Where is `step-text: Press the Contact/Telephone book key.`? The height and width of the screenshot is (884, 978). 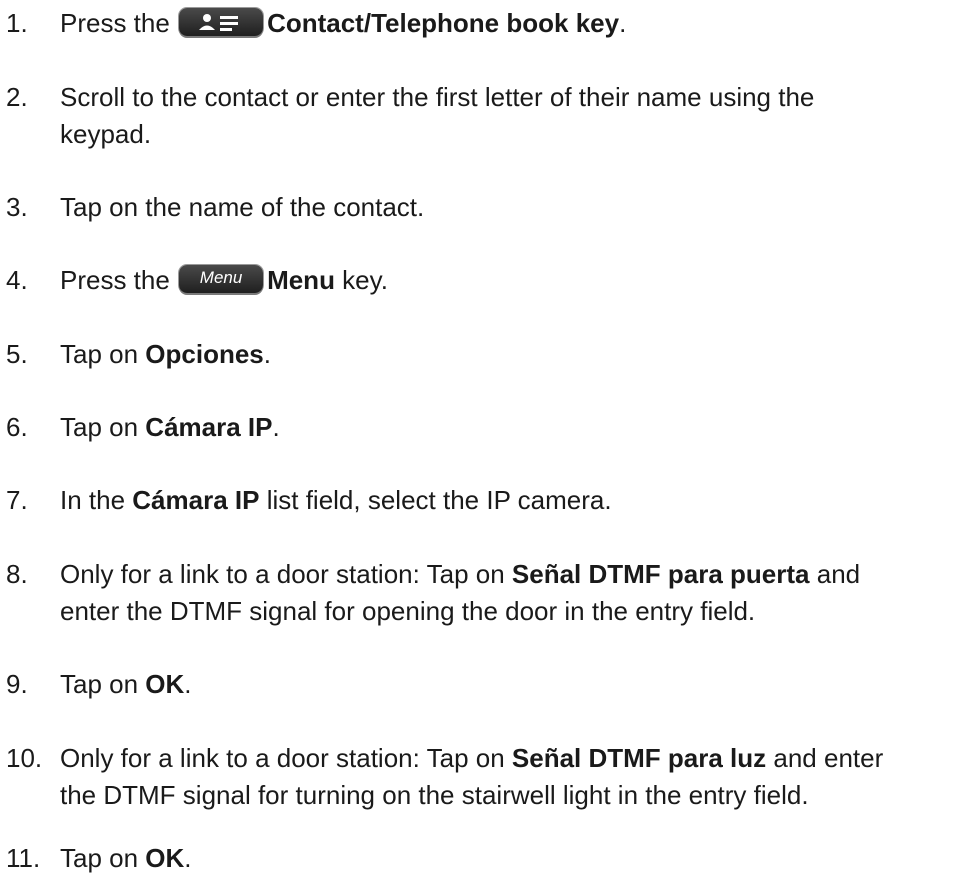 step-text: Press the Contact/Telephone book key. is located at coordinates (343, 23).